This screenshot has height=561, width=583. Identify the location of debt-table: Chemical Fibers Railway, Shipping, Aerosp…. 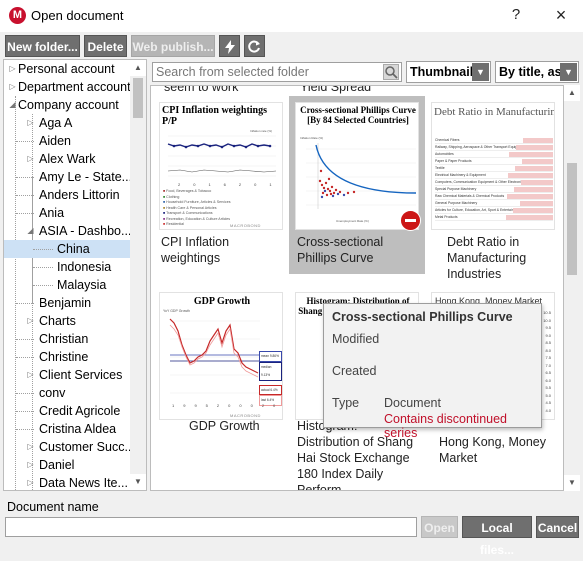
(494, 179).